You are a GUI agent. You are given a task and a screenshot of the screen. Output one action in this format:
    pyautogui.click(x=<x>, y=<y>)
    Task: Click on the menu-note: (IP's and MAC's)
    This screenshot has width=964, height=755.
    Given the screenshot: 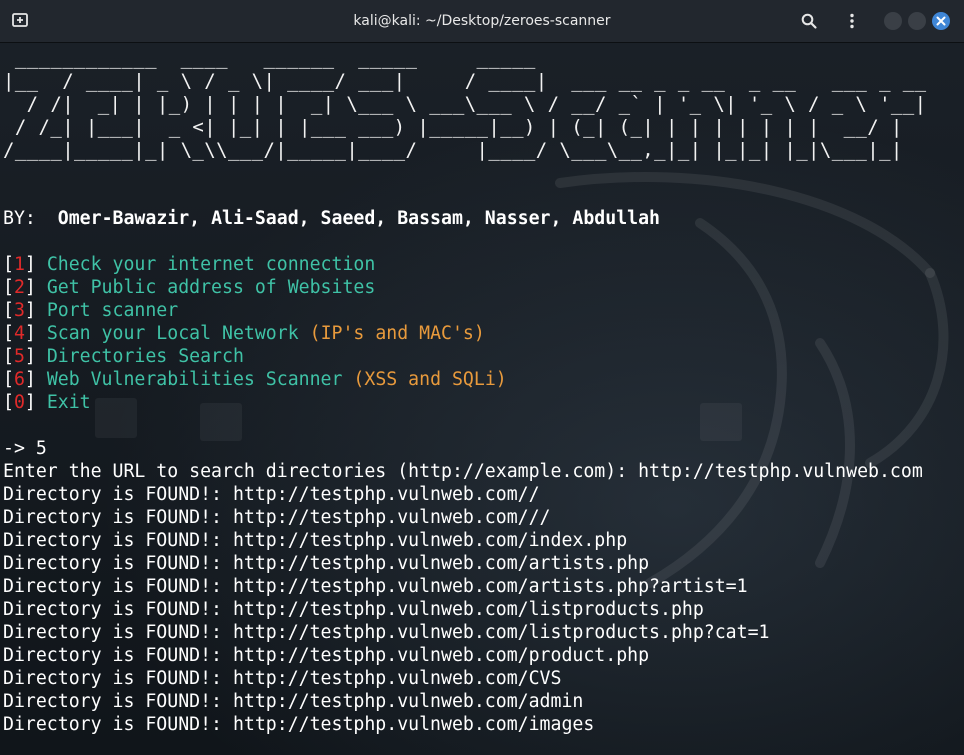 What is the action you would take?
    pyautogui.click(x=397, y=333)
    